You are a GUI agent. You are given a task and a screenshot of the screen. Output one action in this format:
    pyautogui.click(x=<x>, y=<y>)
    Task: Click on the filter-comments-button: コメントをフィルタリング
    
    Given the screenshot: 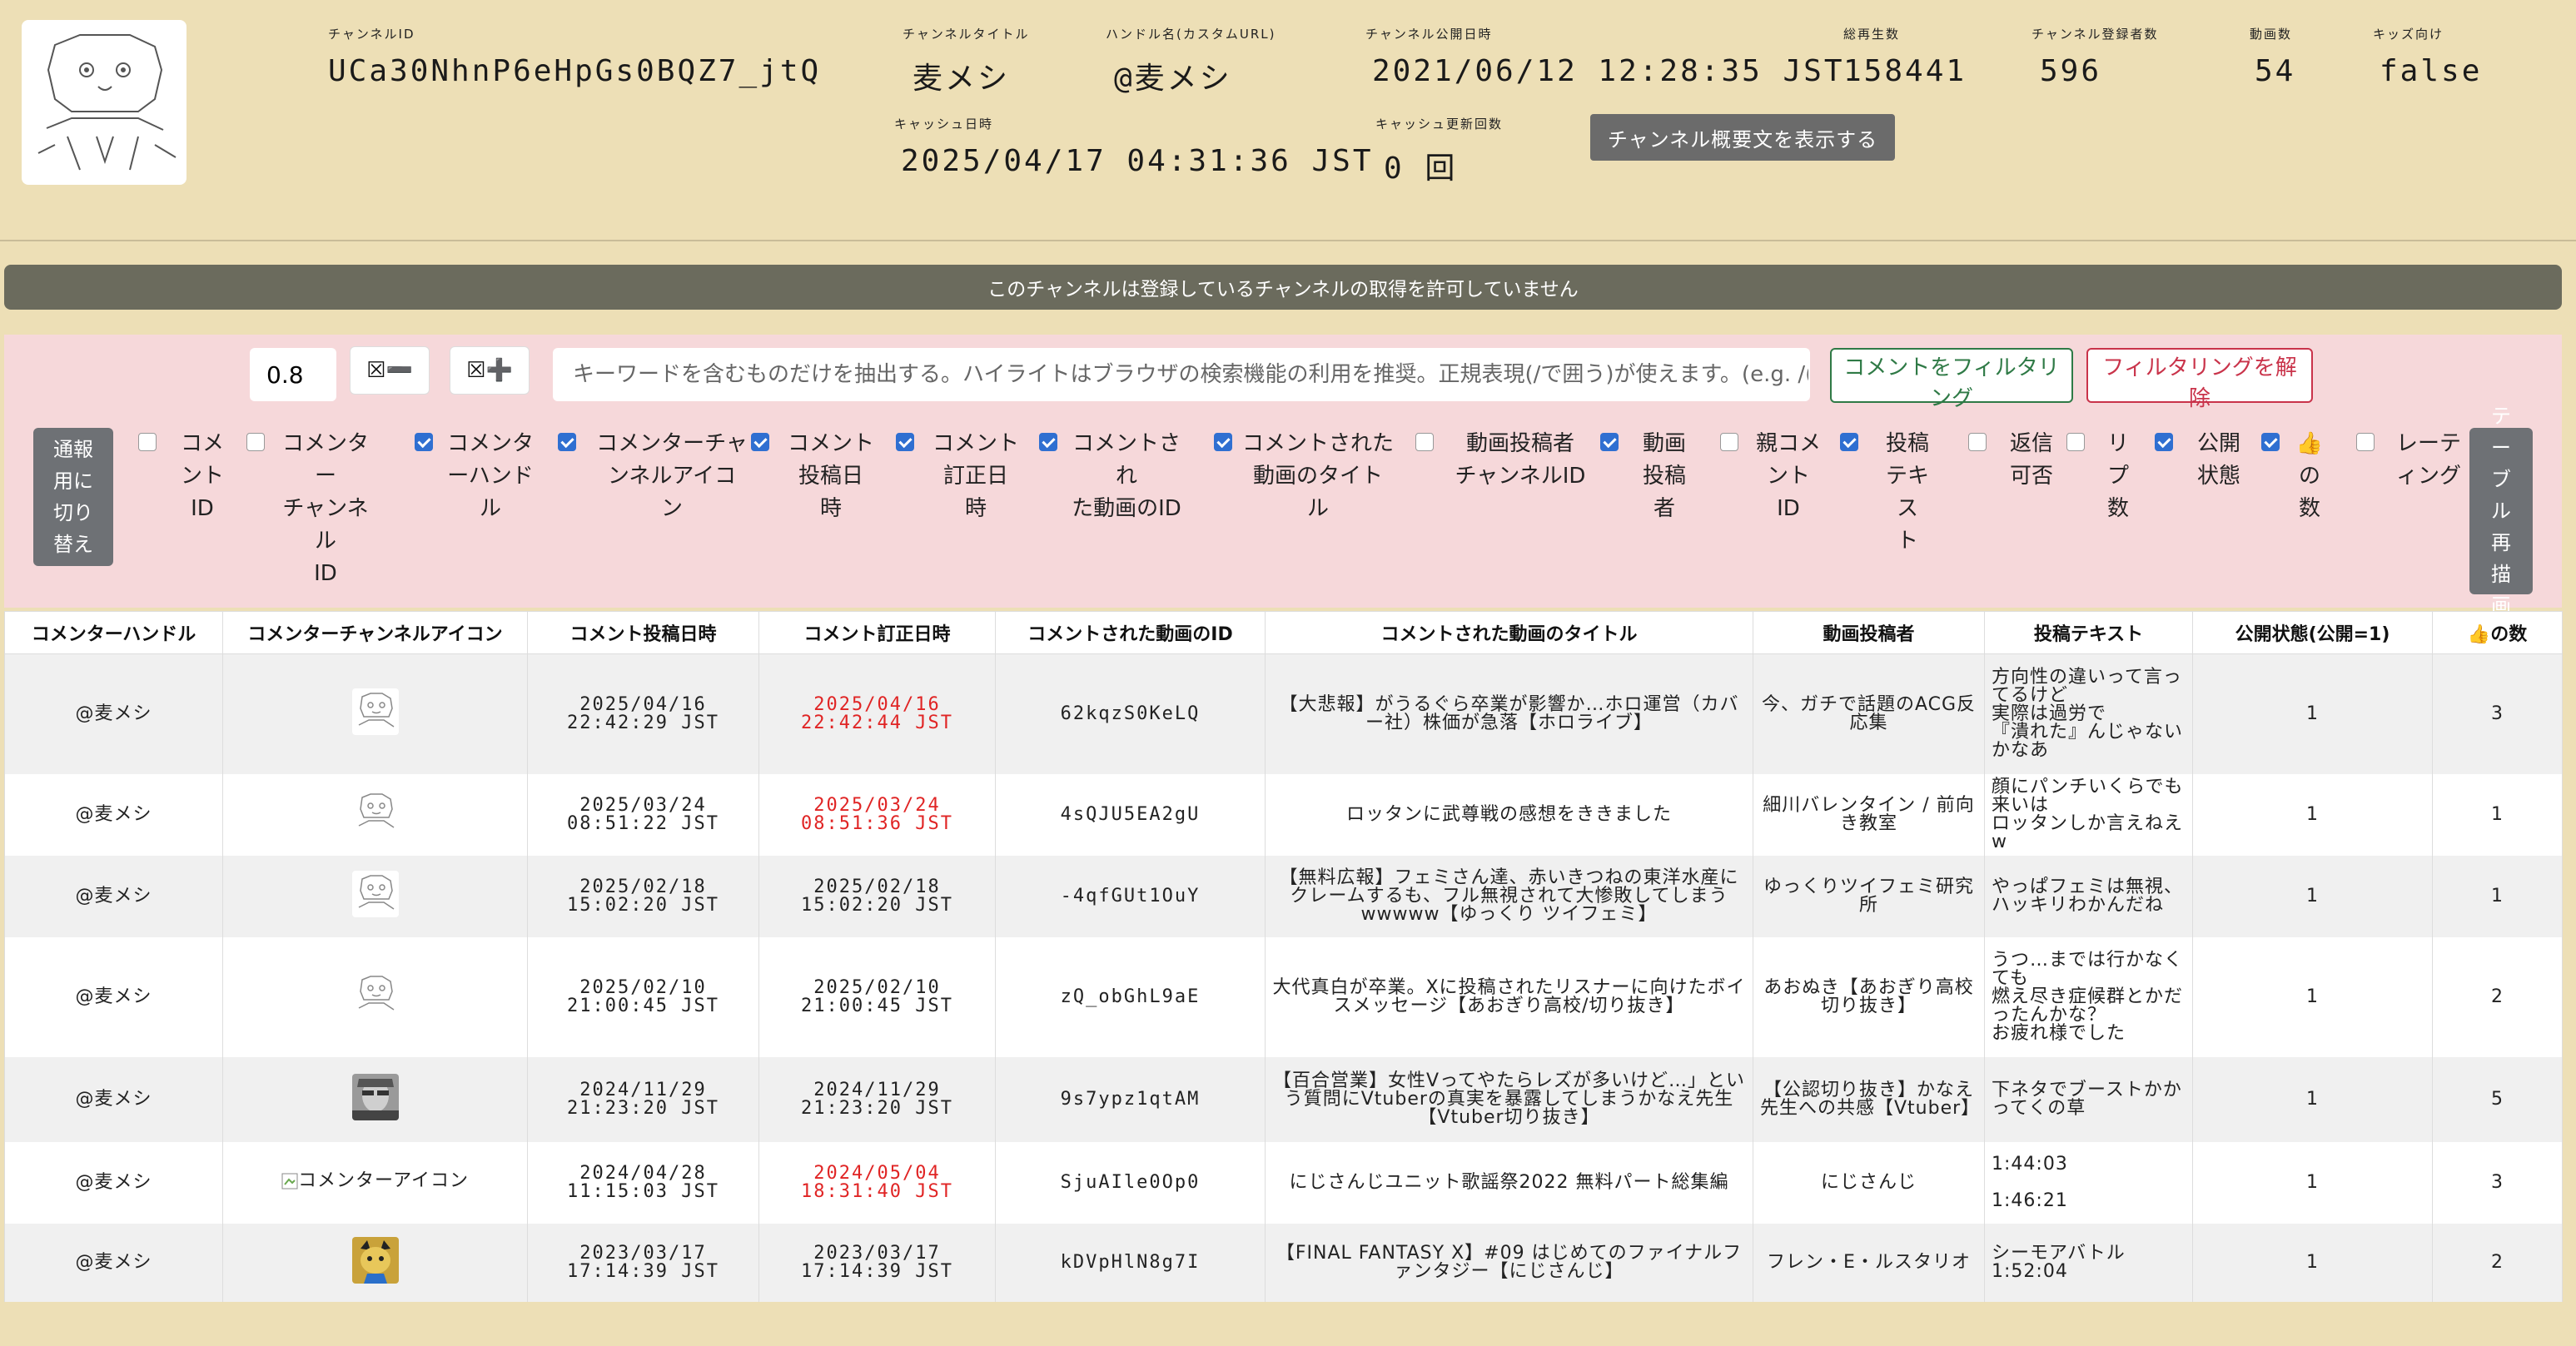 What is the action you would take?
    pyautogui.click(x=1951, y=379)
    